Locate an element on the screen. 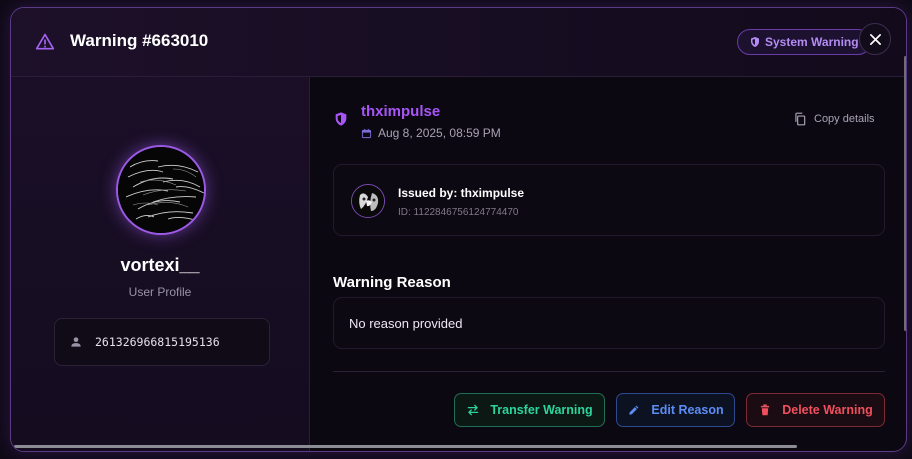  vertical-scrollbar is located at coordinates (905, 193).